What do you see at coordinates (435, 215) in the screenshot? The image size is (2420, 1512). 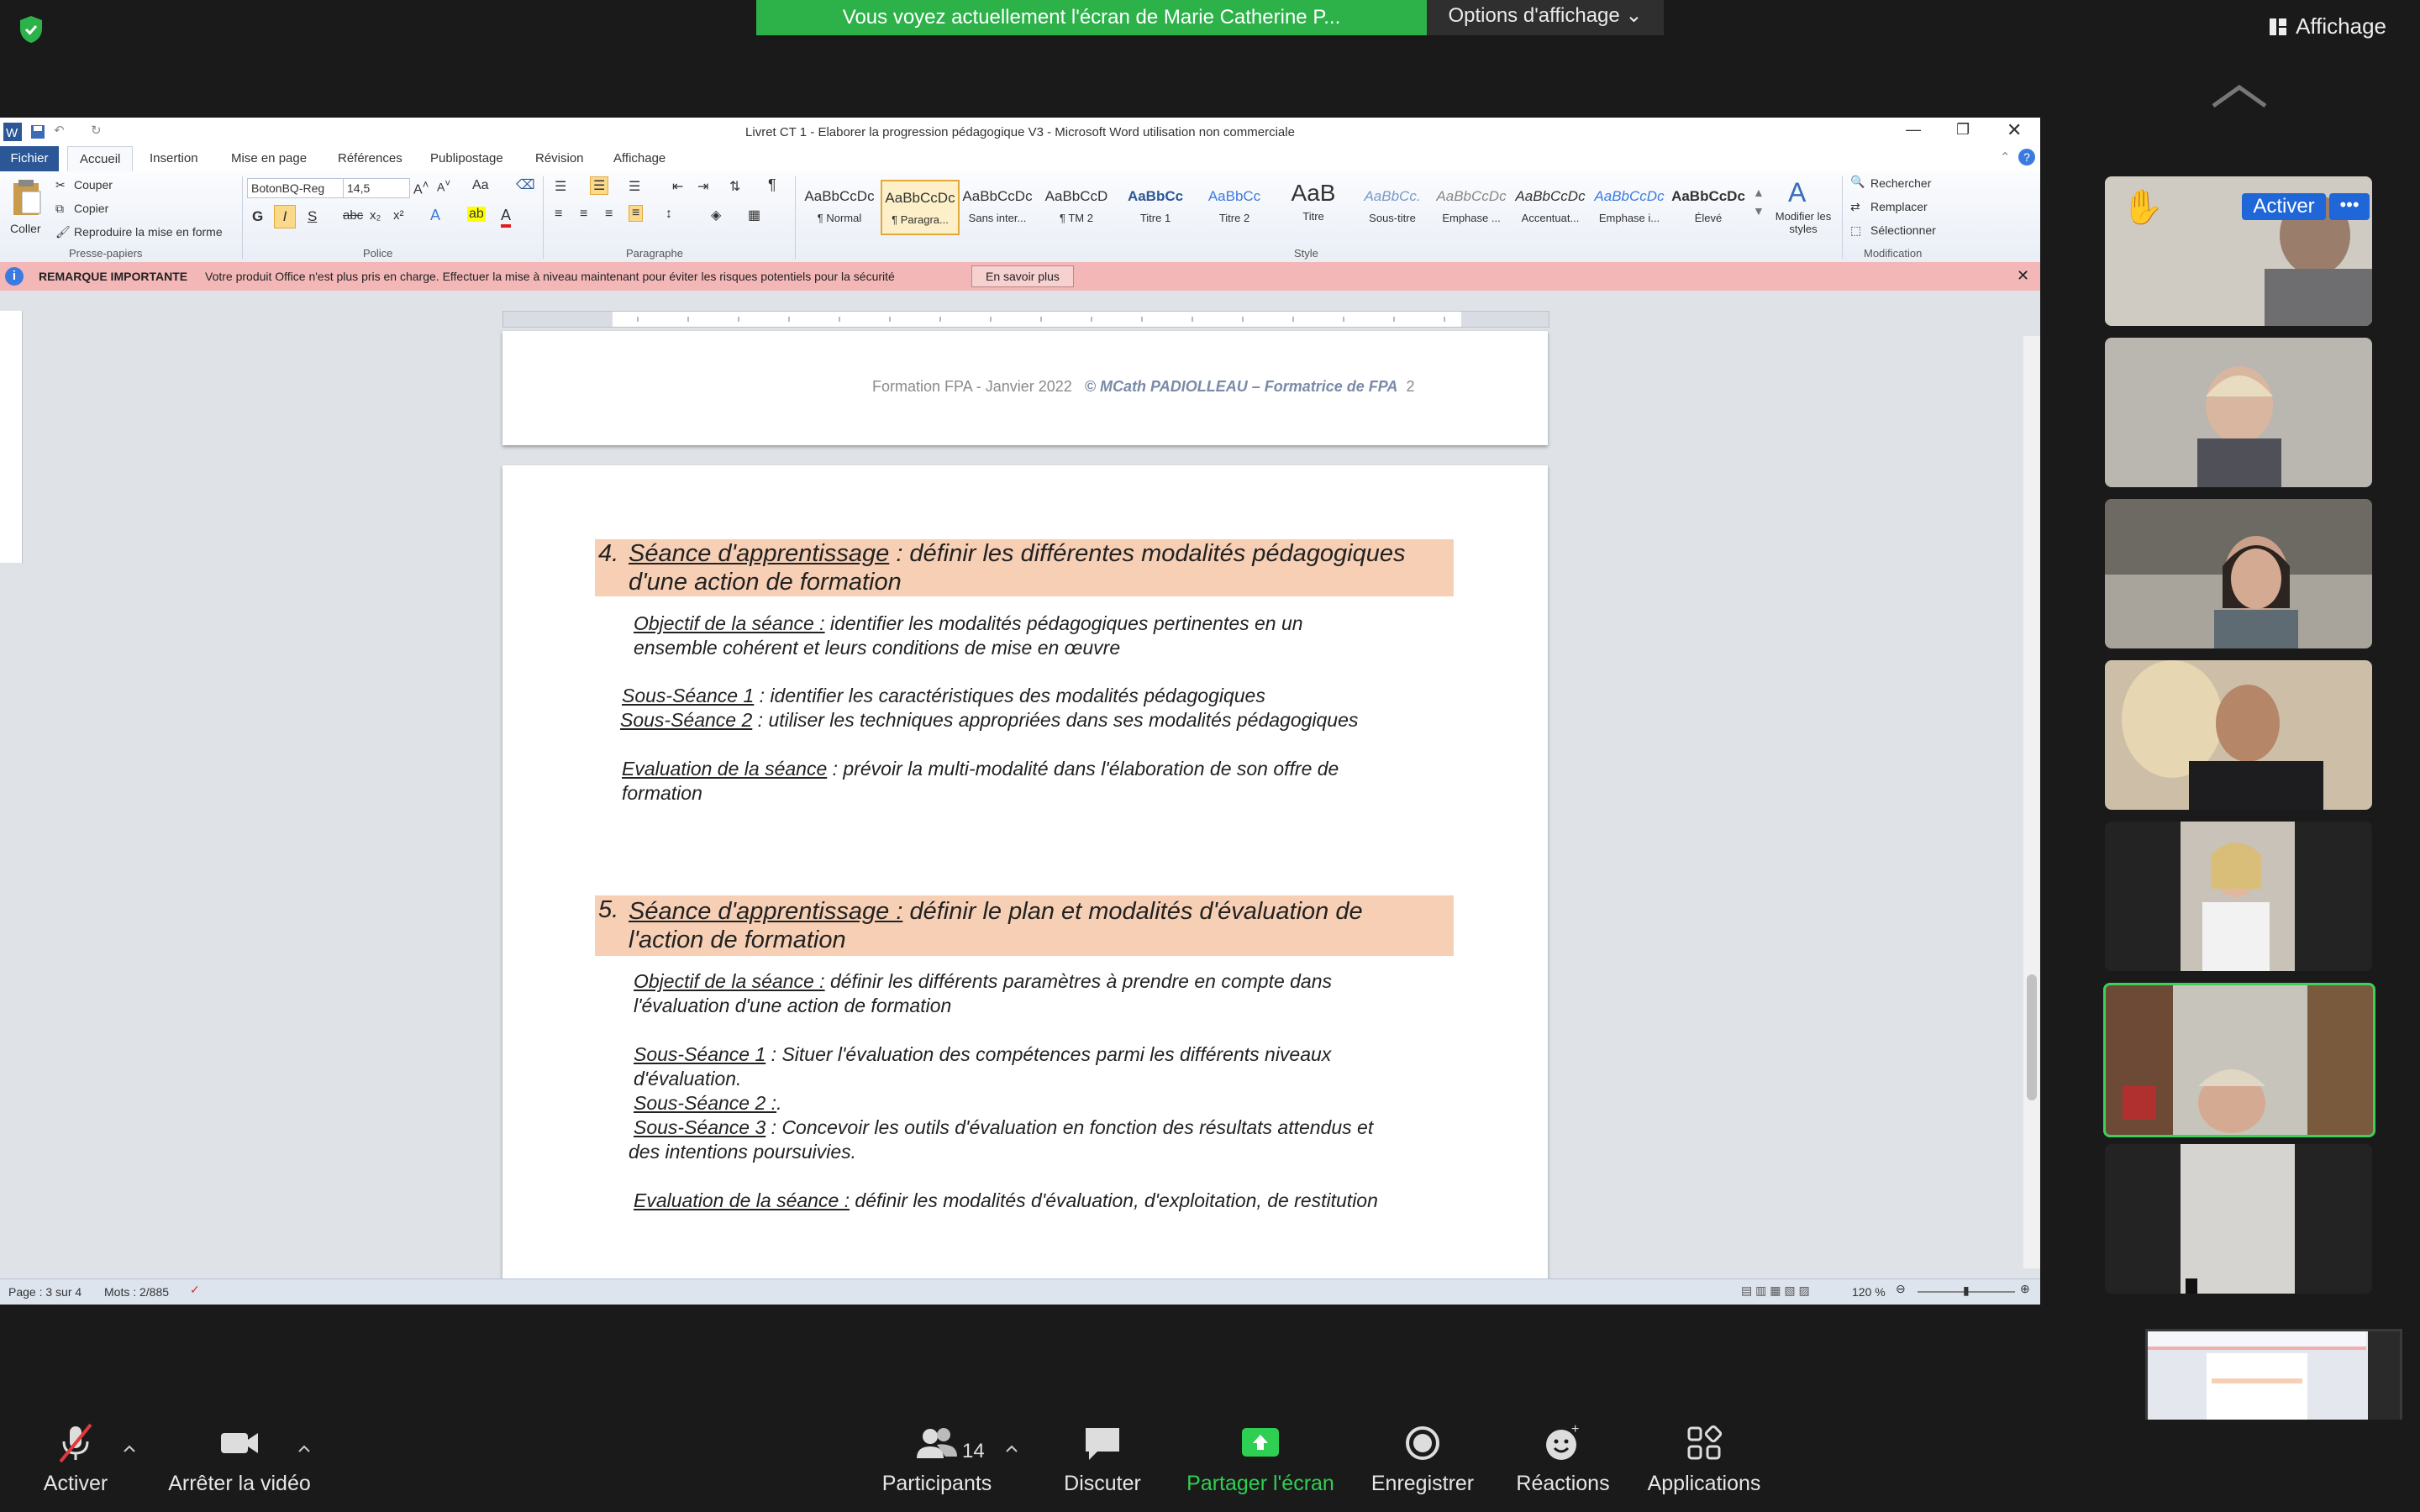 I see `text-effects-icon: A` at bounding box center [435, 215].